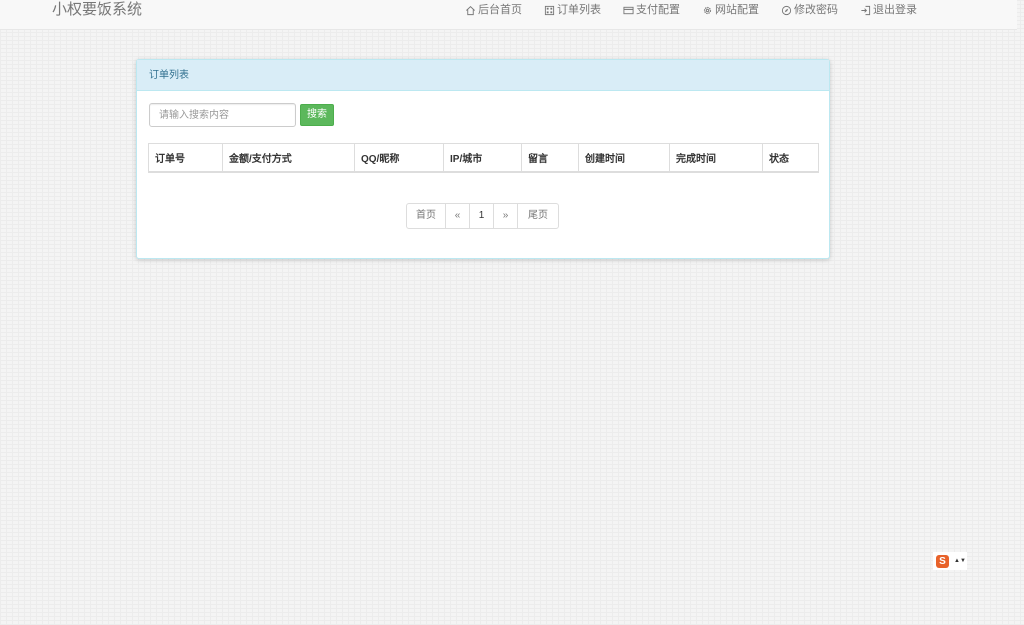  I want to click on column-header-ip: IP/城市, so click(482, 158).